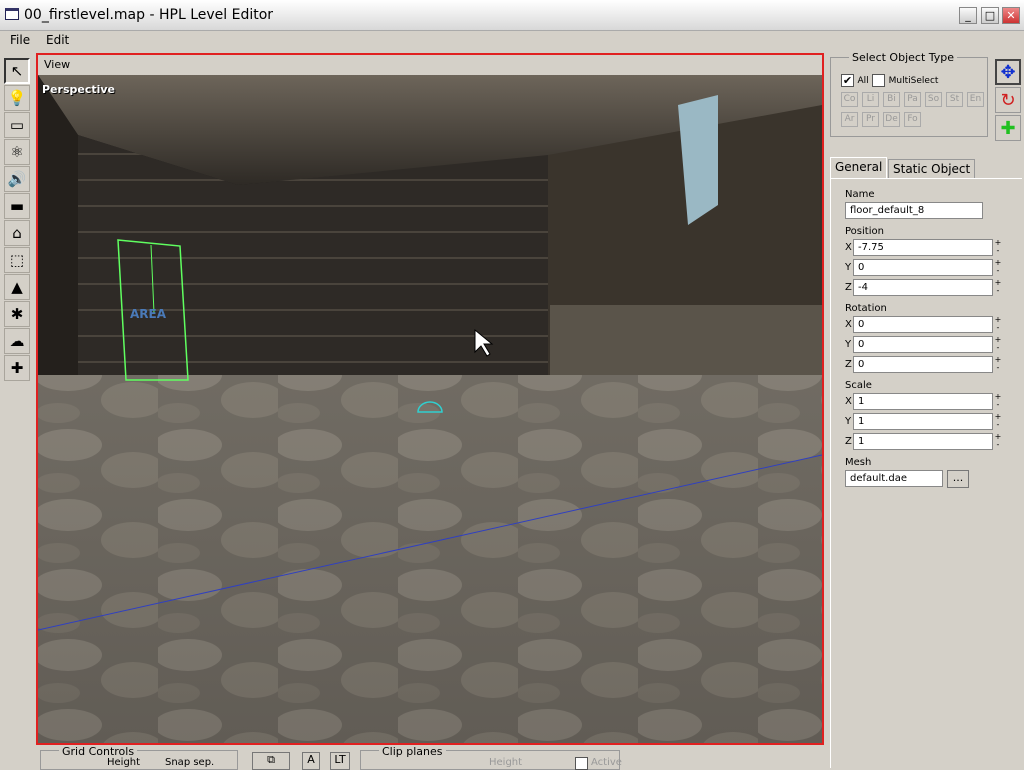  Describe the element at coordinates (932, 169) in the screenshot. I see `tab-static-object: Static Object` at that location.